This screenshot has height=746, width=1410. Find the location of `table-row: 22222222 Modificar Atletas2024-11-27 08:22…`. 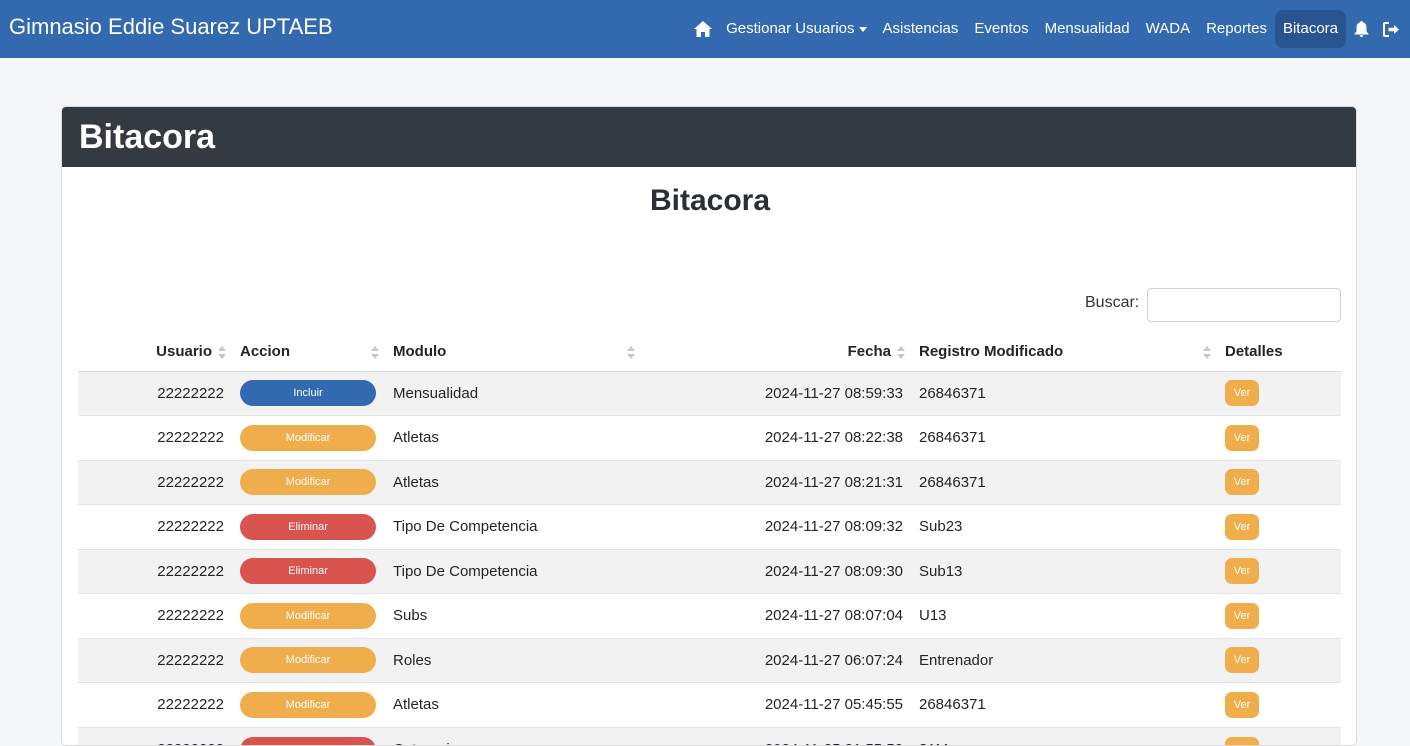

table-row: 22222222 Modificar Atletas2024-11-27 08:22… is located at coordinates (709, 438).